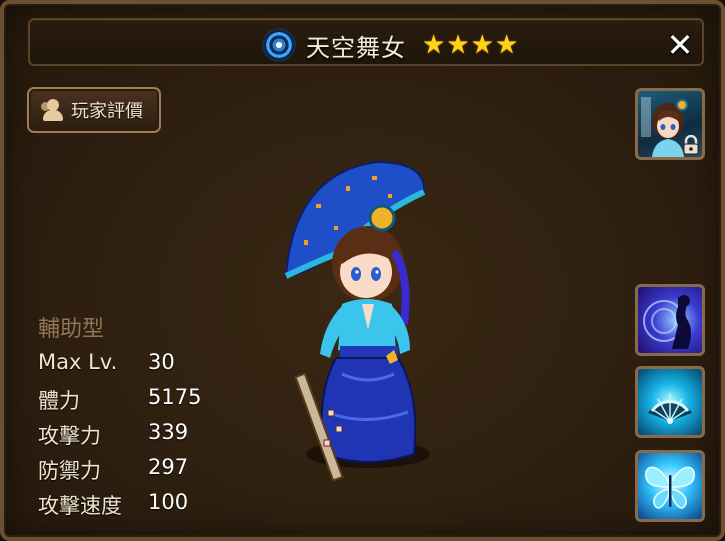 The height and width of the screenshot is (541, 725). I want to click on stat-value: 30, so click(161, 362).